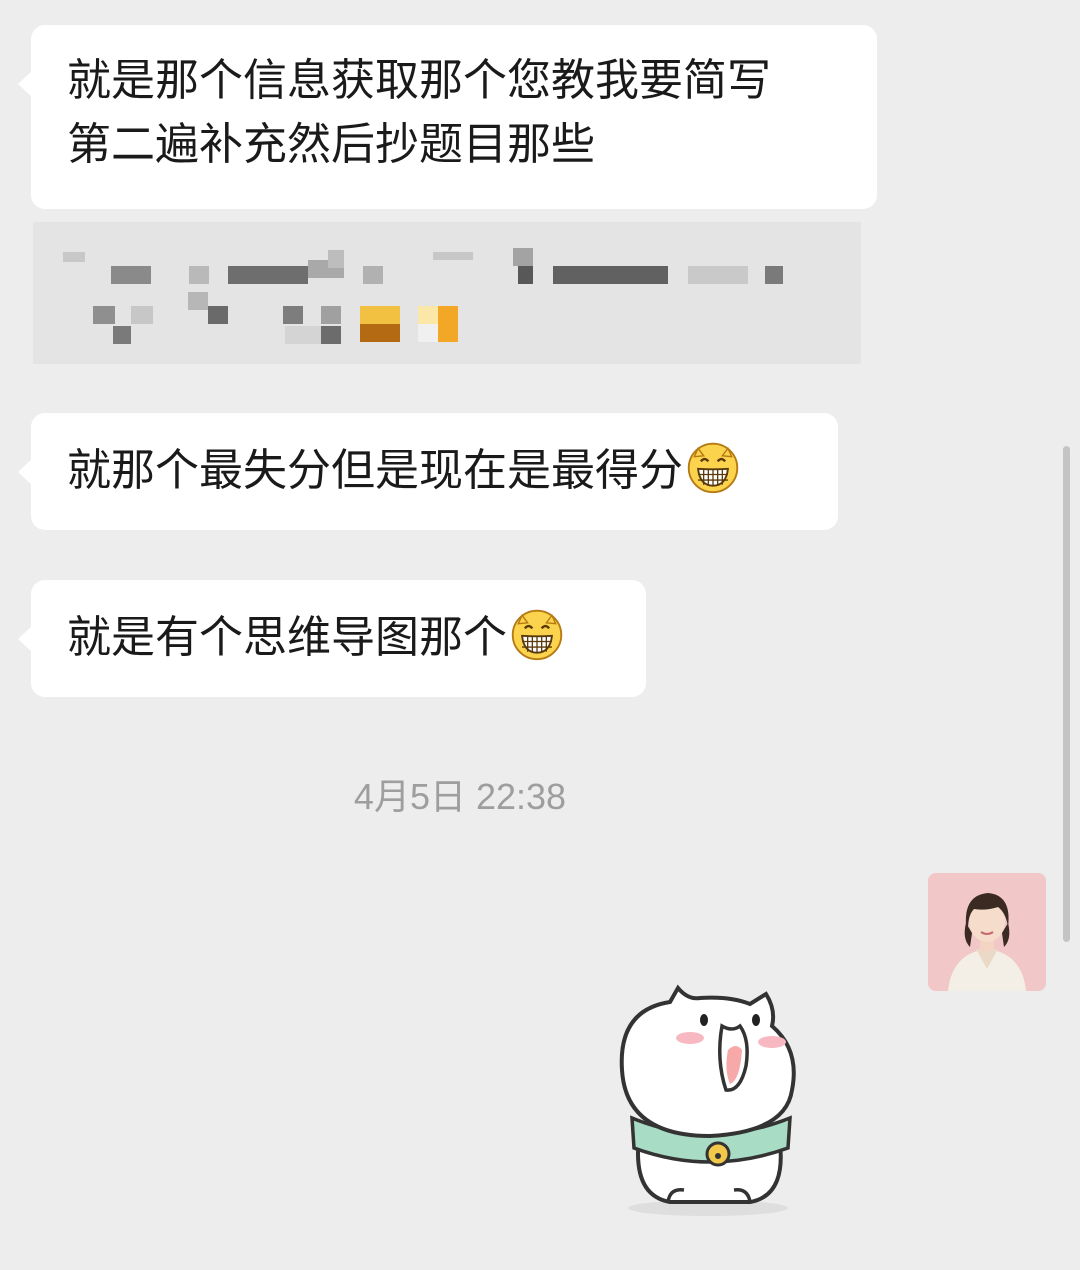 The width and height of the screenshot is (1080, 1270). I want to click on message-bubble: 就是有个思维导图那个, so click(332, 638).